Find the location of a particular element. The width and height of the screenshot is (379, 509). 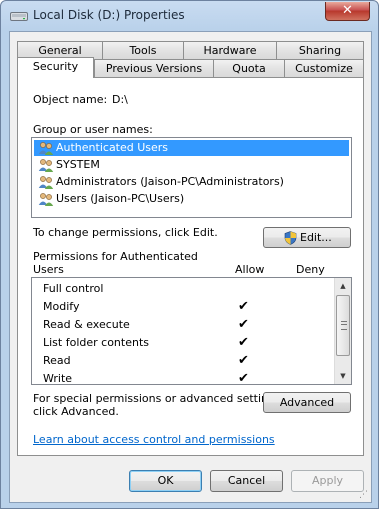

permission-name: Full control is located at coordinates (73, 288).